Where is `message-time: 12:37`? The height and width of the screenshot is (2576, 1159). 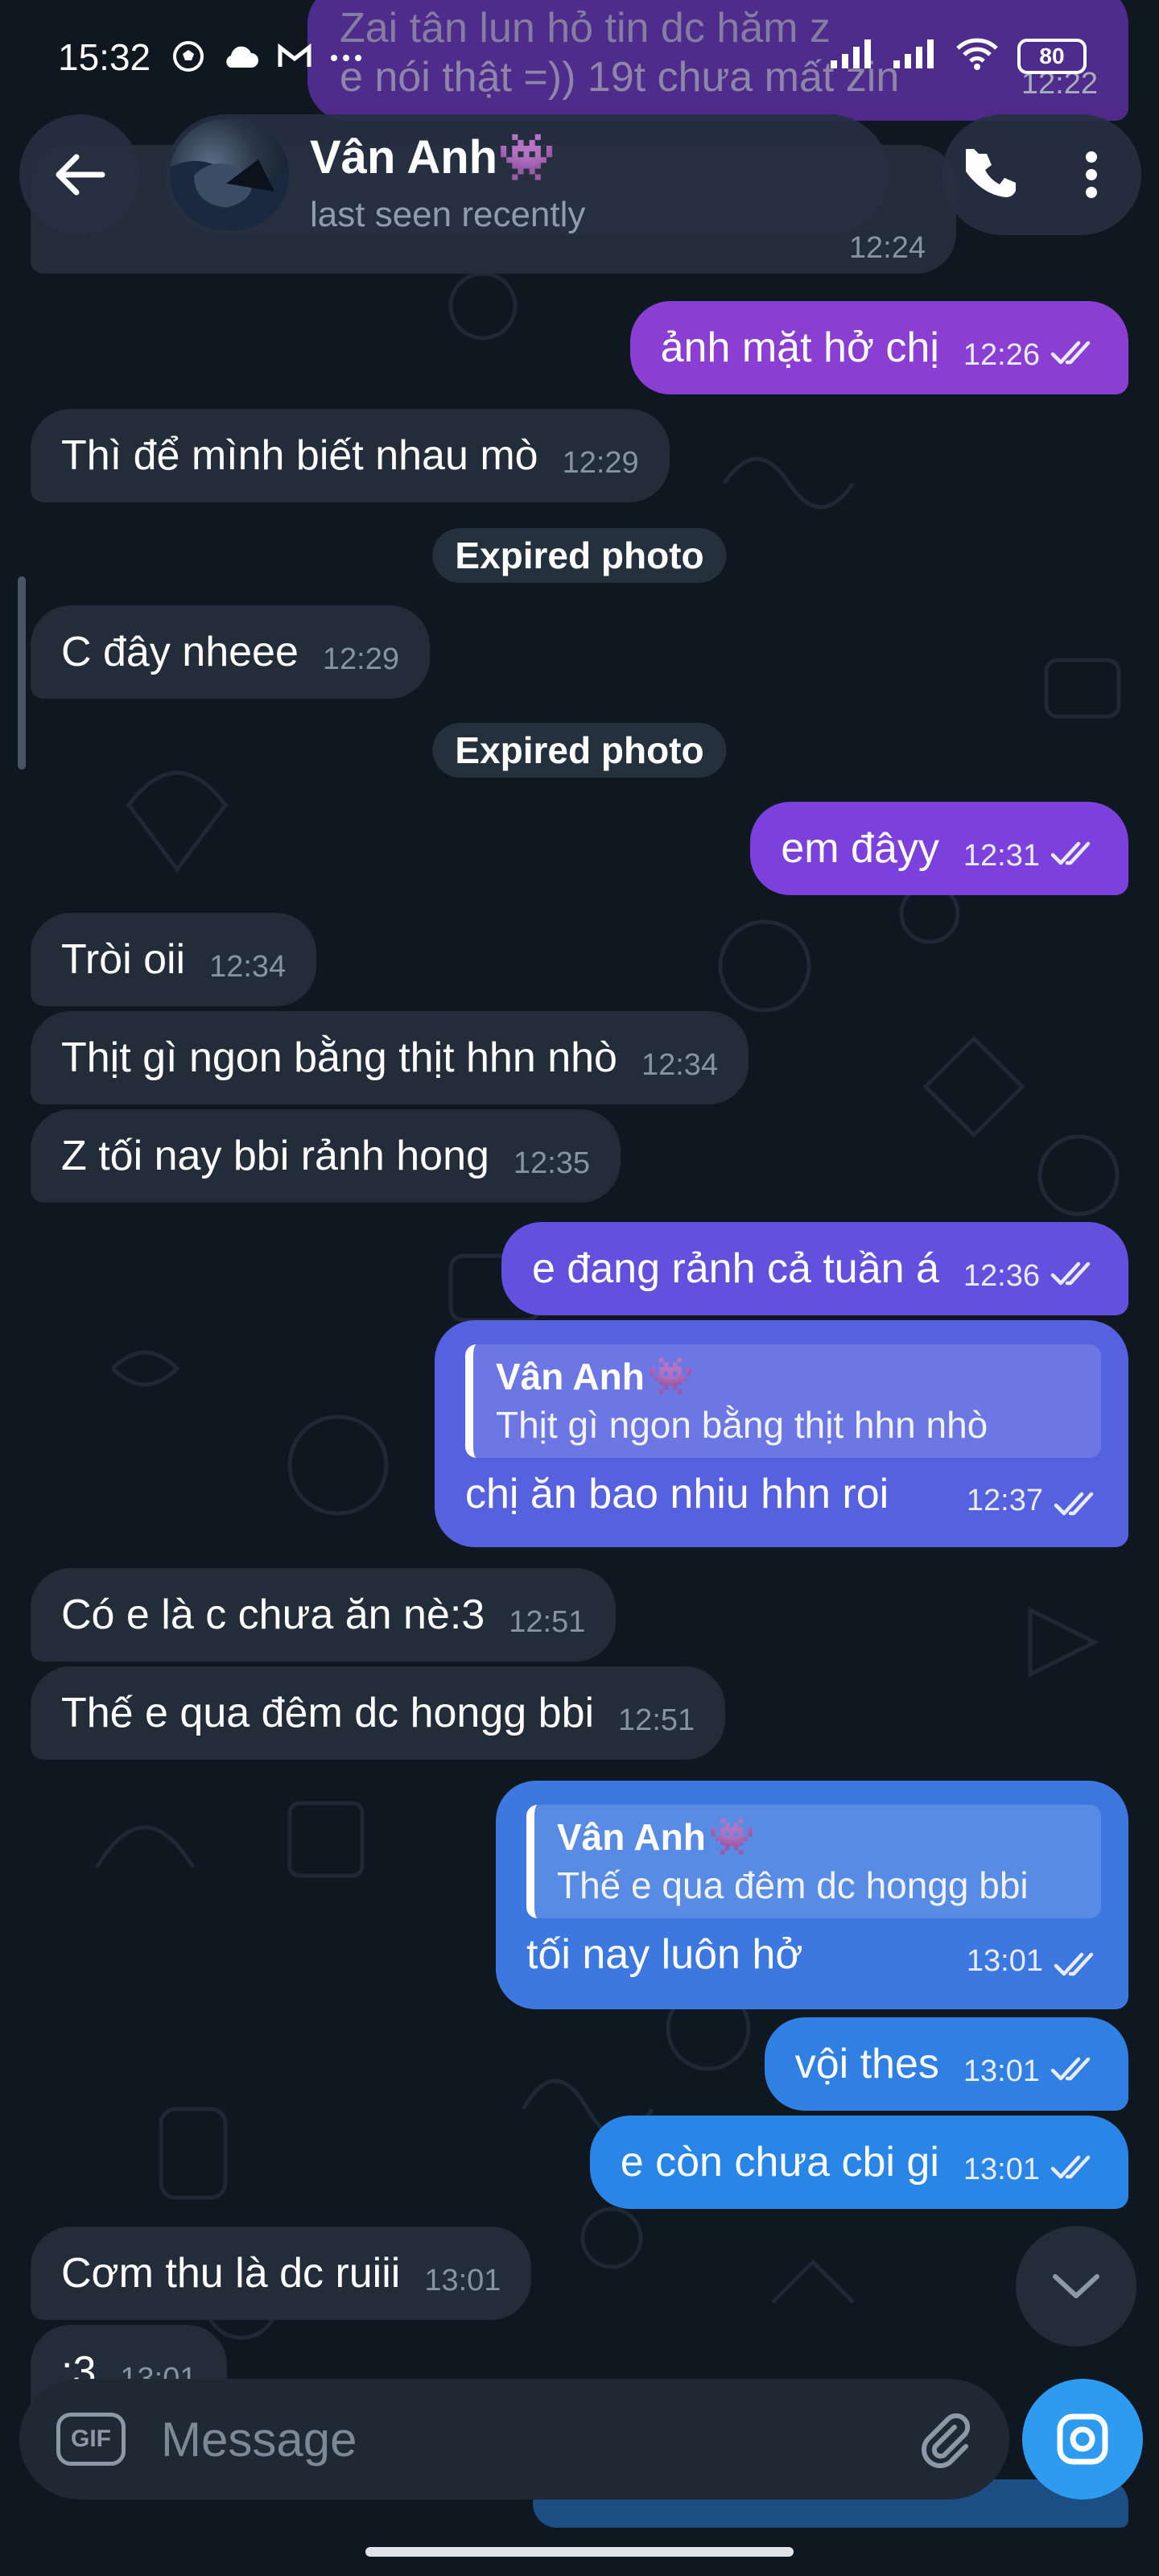 message-time: 12:37 is located at coordinates (1004, 1500).